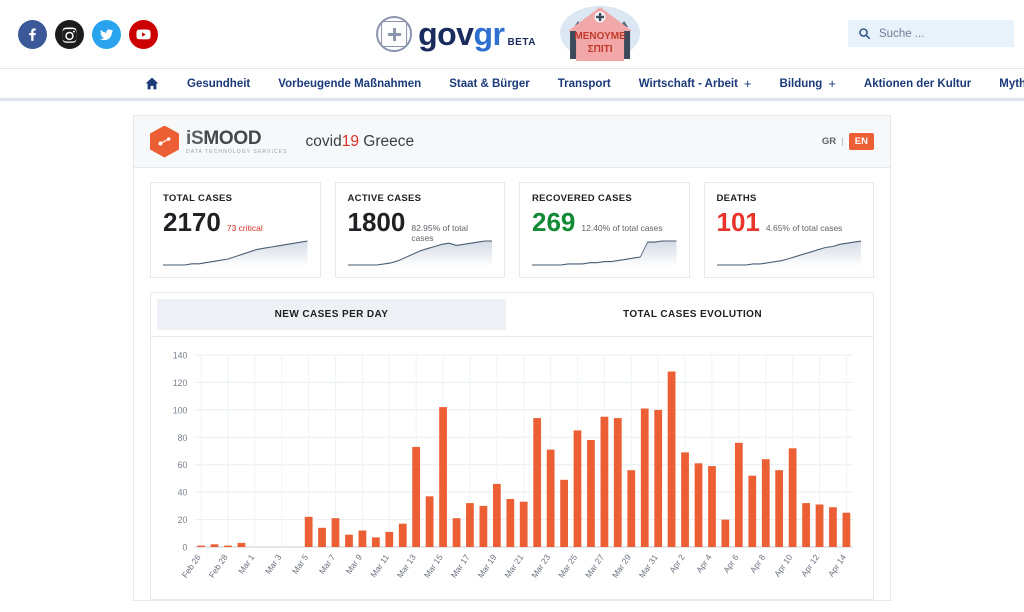  I want to click on nav-item-mythen-ueber-covid-19: Mythen über Covid-19, so click(1004, 84).